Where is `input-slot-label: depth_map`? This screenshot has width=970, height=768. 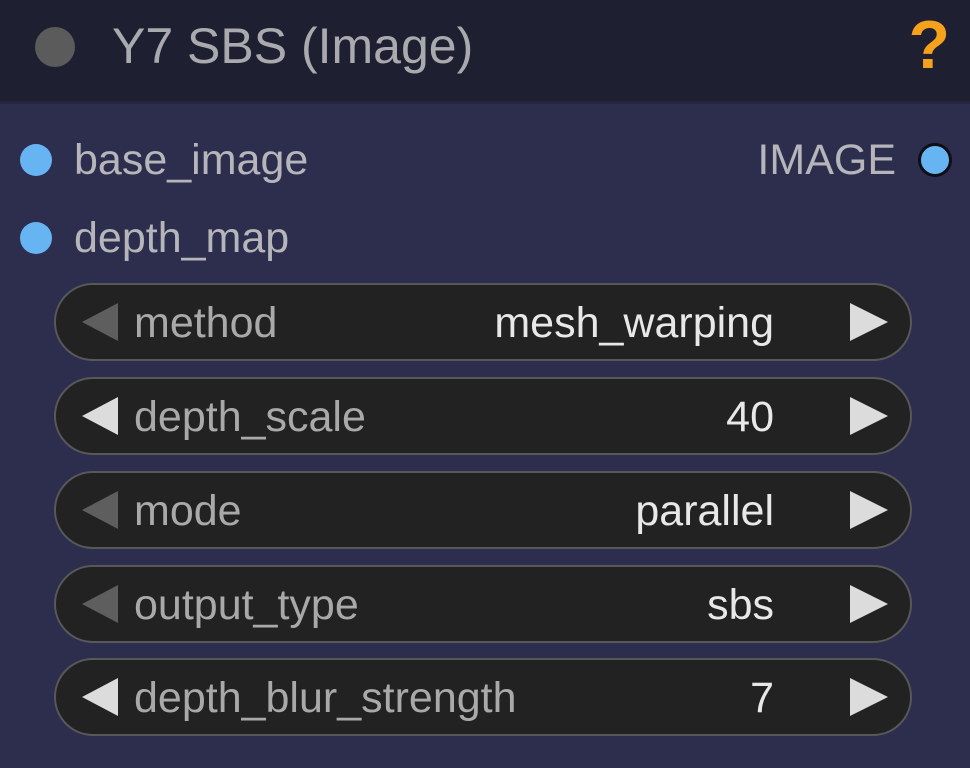
input-slot-label: depth_map is located at coordinates (182, 238).